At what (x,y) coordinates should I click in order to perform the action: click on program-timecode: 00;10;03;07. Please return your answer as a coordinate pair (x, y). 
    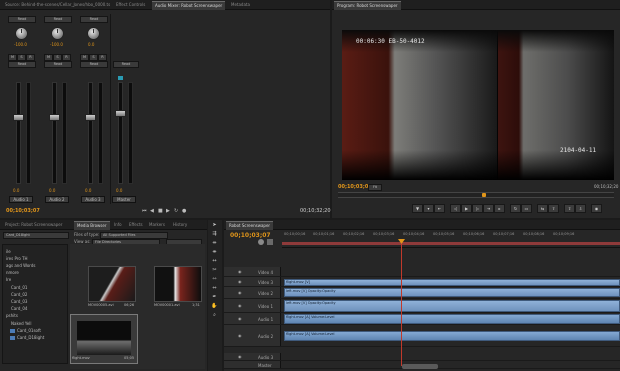
    Looking at the image, I should click on (355, 187).